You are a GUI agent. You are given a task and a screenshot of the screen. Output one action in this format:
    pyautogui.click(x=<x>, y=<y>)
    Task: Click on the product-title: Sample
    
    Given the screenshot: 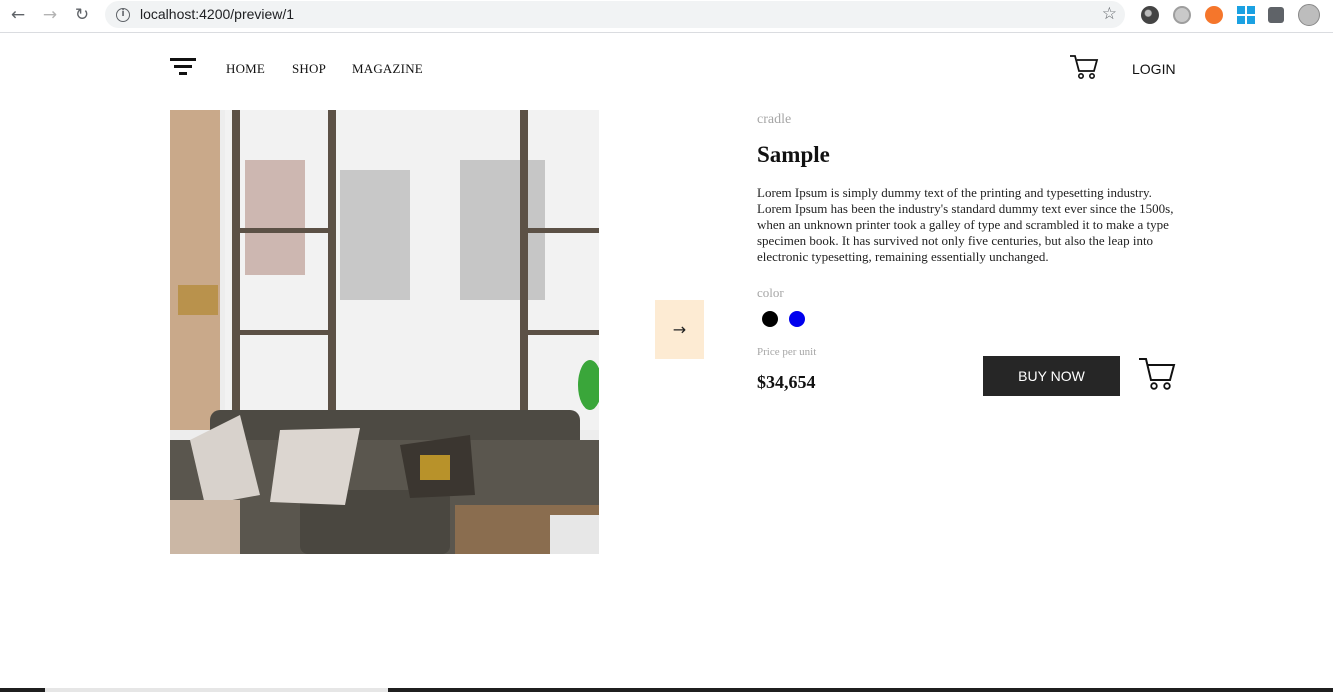 What is the action you would take?
    pyautogui.click(x=793, y=154)
    